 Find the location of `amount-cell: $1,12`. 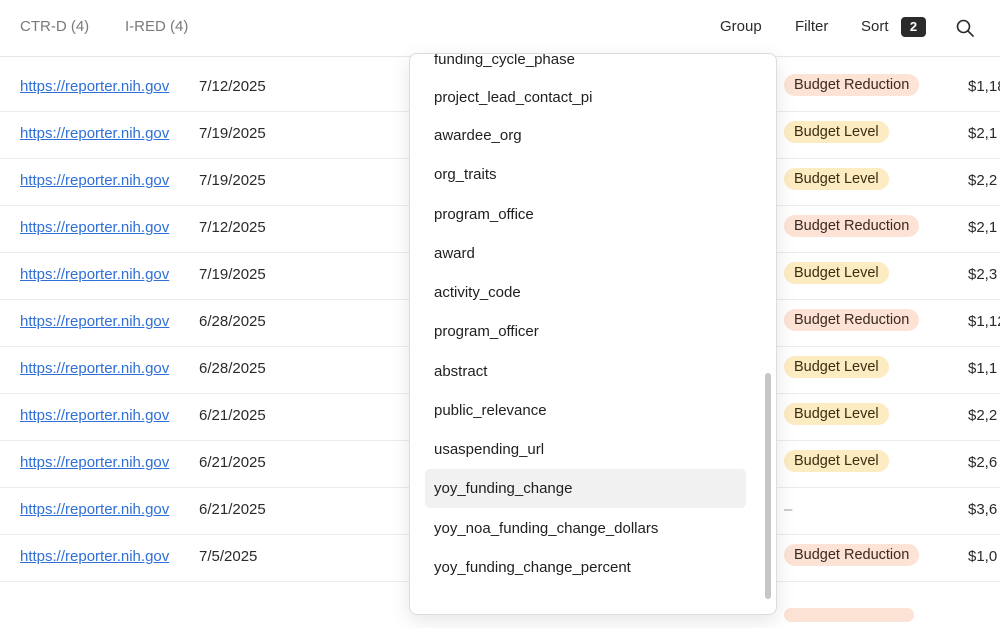

amount-cell: $1,12 is located at coordinates (984, 321).